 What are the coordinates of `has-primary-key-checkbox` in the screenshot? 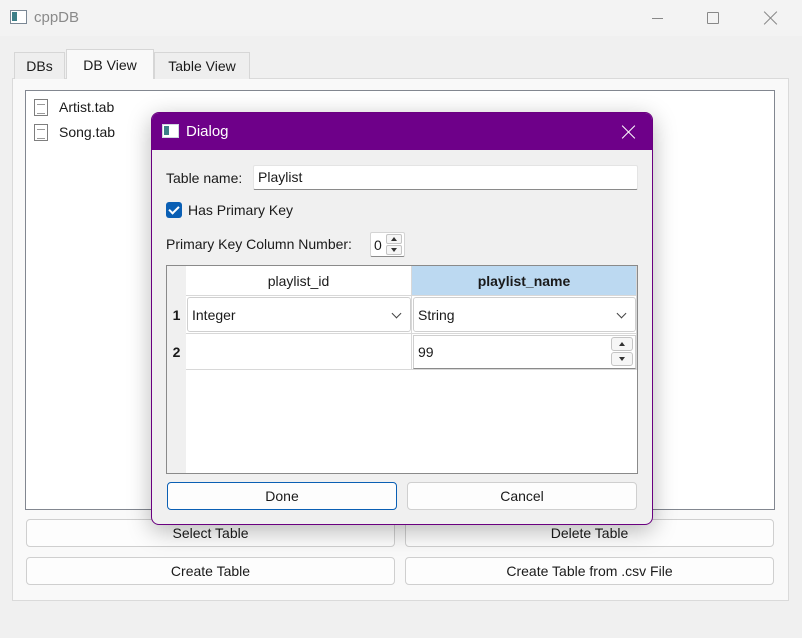 It's located at (174, 210).